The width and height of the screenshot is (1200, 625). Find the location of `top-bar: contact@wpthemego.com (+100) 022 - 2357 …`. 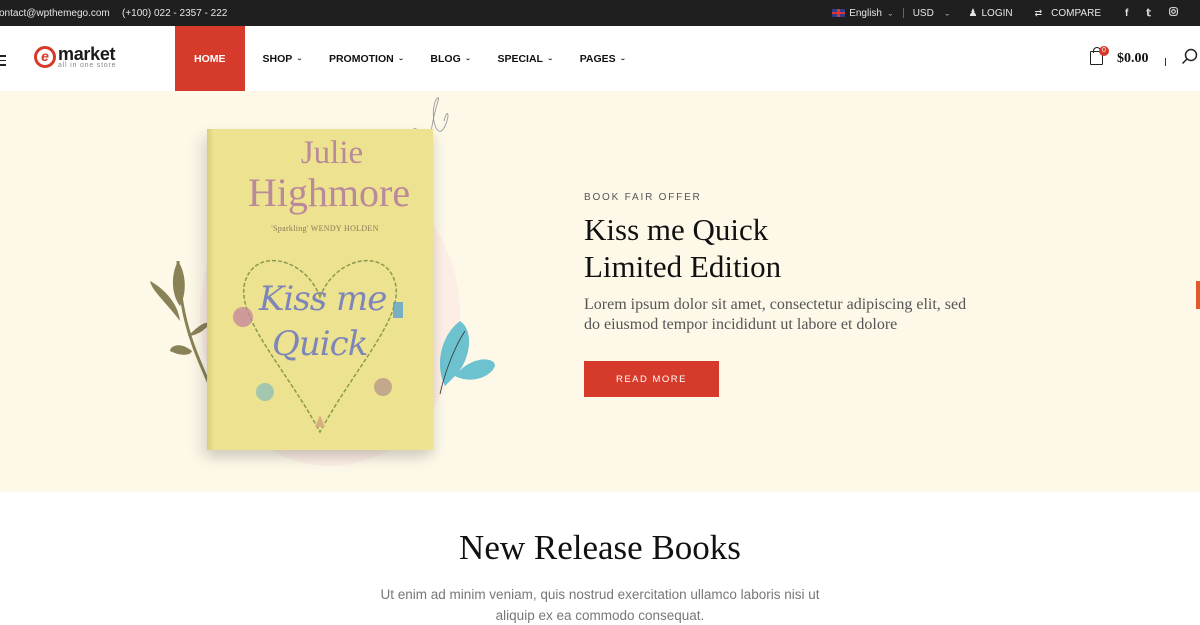

top-bar: contact@wpthemego.com (+100) 022 - 2357 … is located at coordinates (600, 13).